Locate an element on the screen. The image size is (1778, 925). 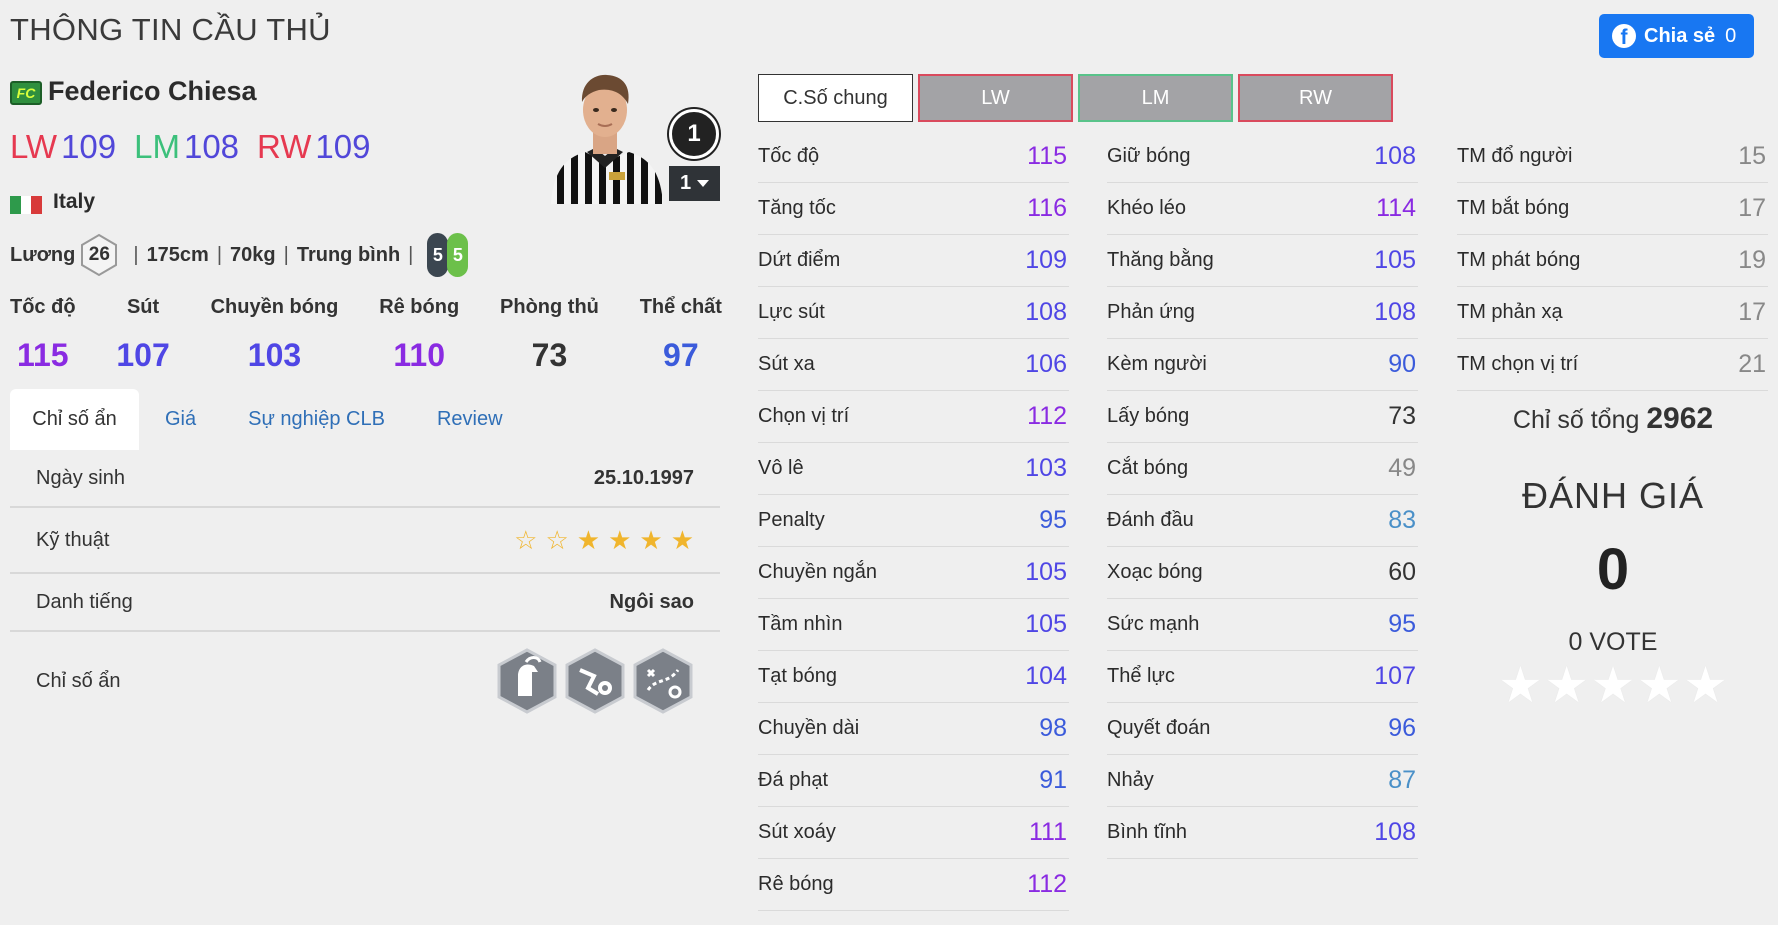
attribute-row: Thể lực 107 is located at coordinates (1262, 677).